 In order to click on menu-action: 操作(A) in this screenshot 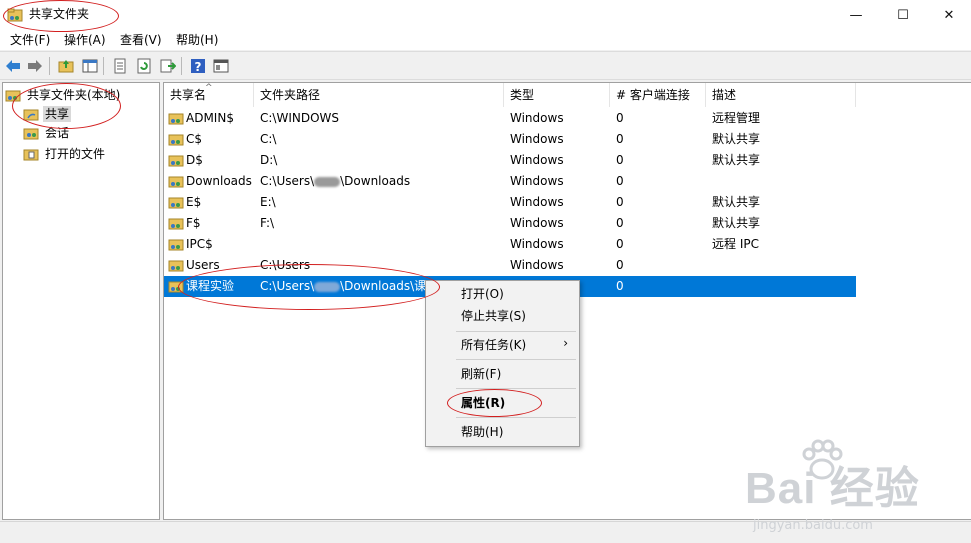, I will do `click(85, 40)`.